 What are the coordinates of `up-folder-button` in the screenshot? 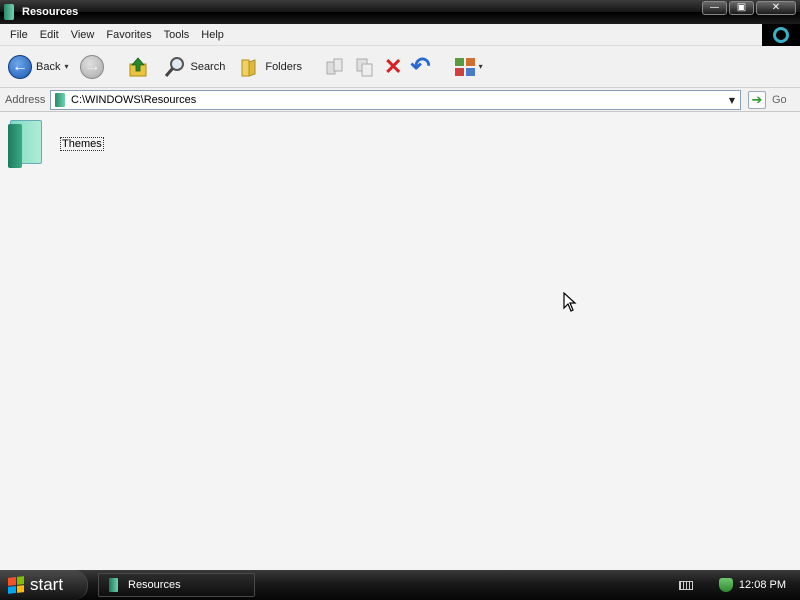 It's located at (138, 67).